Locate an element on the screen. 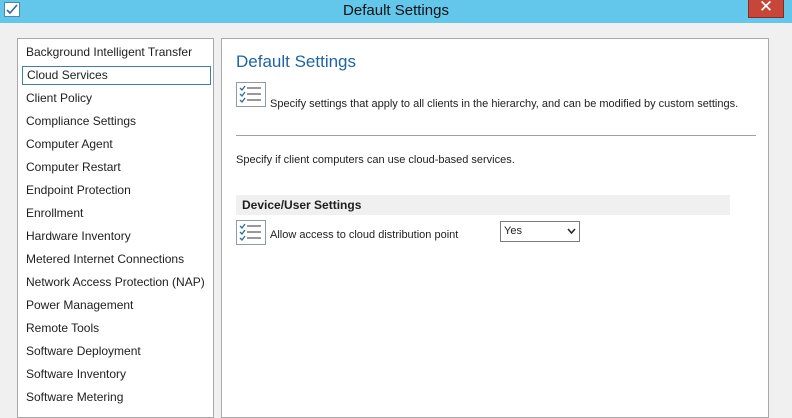 The height and width of the screenshot is (418, 792). sidebar-item-metered-internet-connections: Metered Internet Connections is located at coordinates (116, 259).